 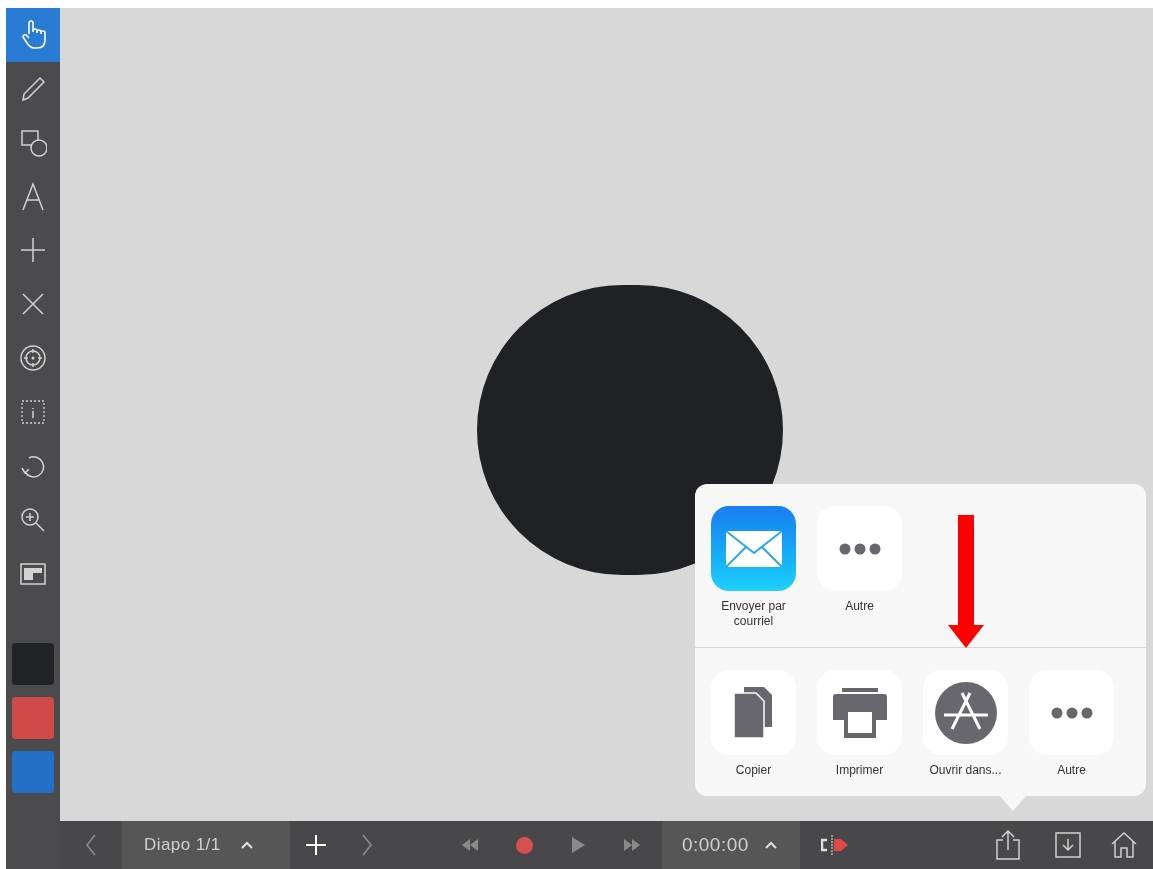 I want to click on rewind-icon, so click(x=470, y=845).